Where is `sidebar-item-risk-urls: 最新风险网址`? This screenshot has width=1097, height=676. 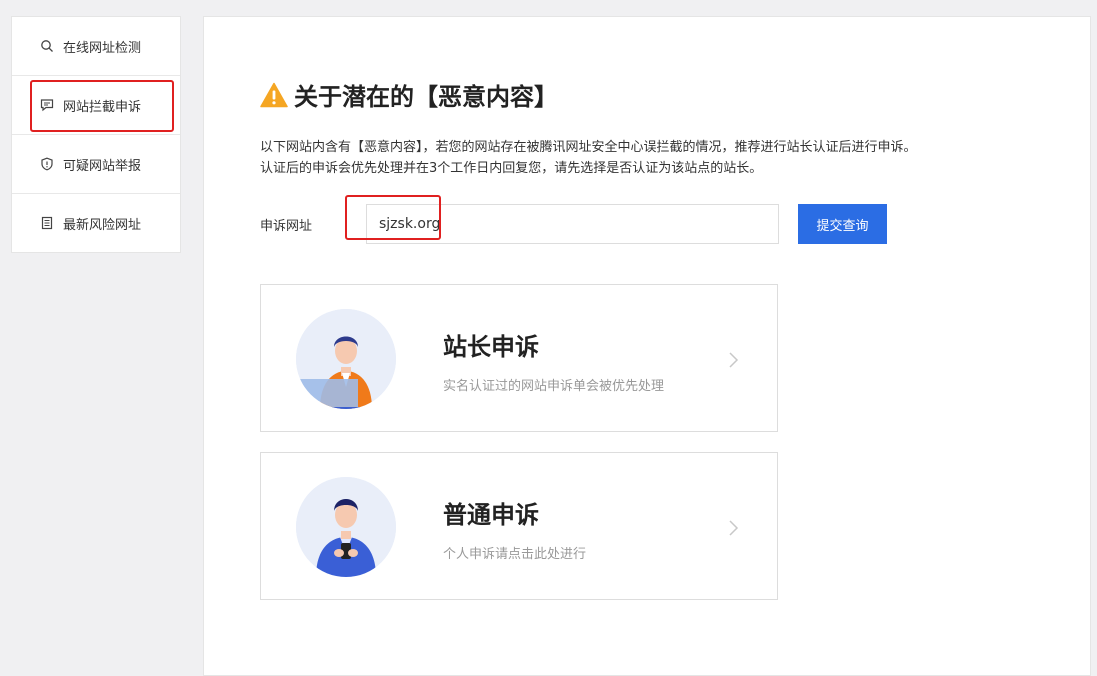
sidebar-item-risk-urls: 最新风险网址 is located at coordinates (96, 223).